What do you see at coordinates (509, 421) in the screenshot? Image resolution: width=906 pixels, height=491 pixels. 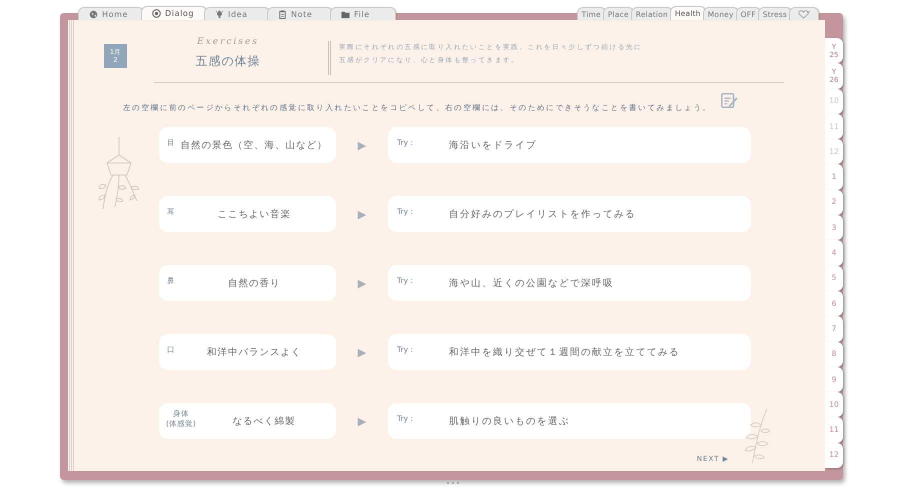 I see `try-action-text: 肌触りの良いものを選ぶ` at bounding box center [509, 421].